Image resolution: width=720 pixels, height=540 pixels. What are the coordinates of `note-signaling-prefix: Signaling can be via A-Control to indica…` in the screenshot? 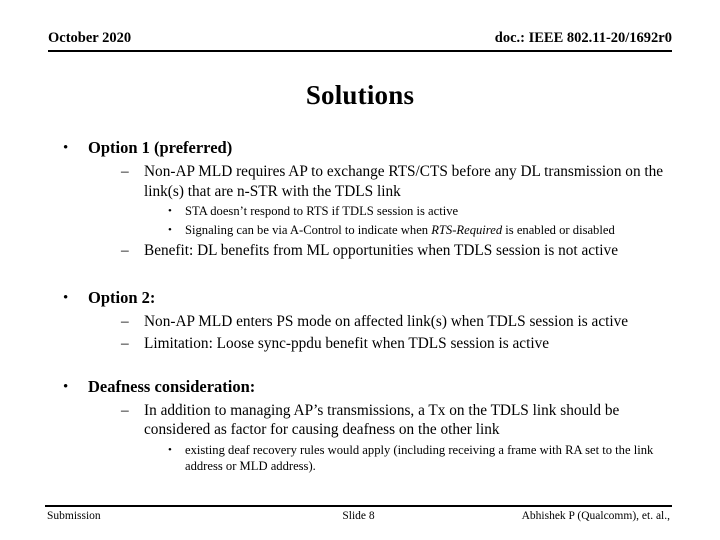 It's located at (308, 229).